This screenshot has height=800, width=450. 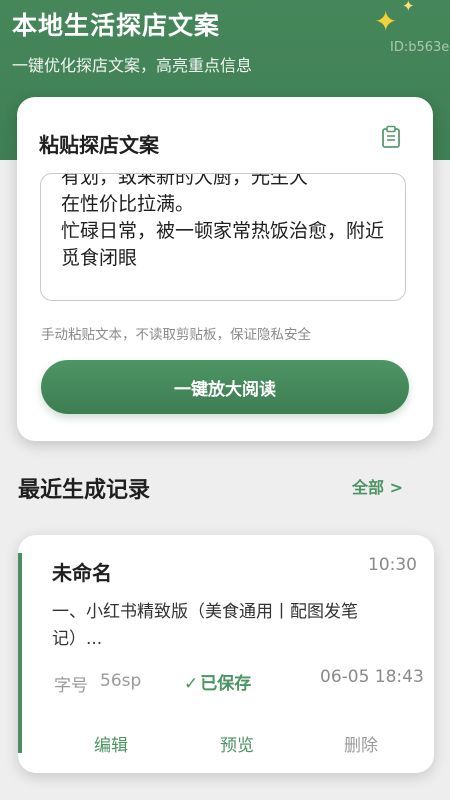 What do you see at coordinates (176, 335) in the screenshot?
I see `privacy-hint: 手动粘贴文本，不读取剪贴板，保证隐私安全` at bounding box center [176, 335].